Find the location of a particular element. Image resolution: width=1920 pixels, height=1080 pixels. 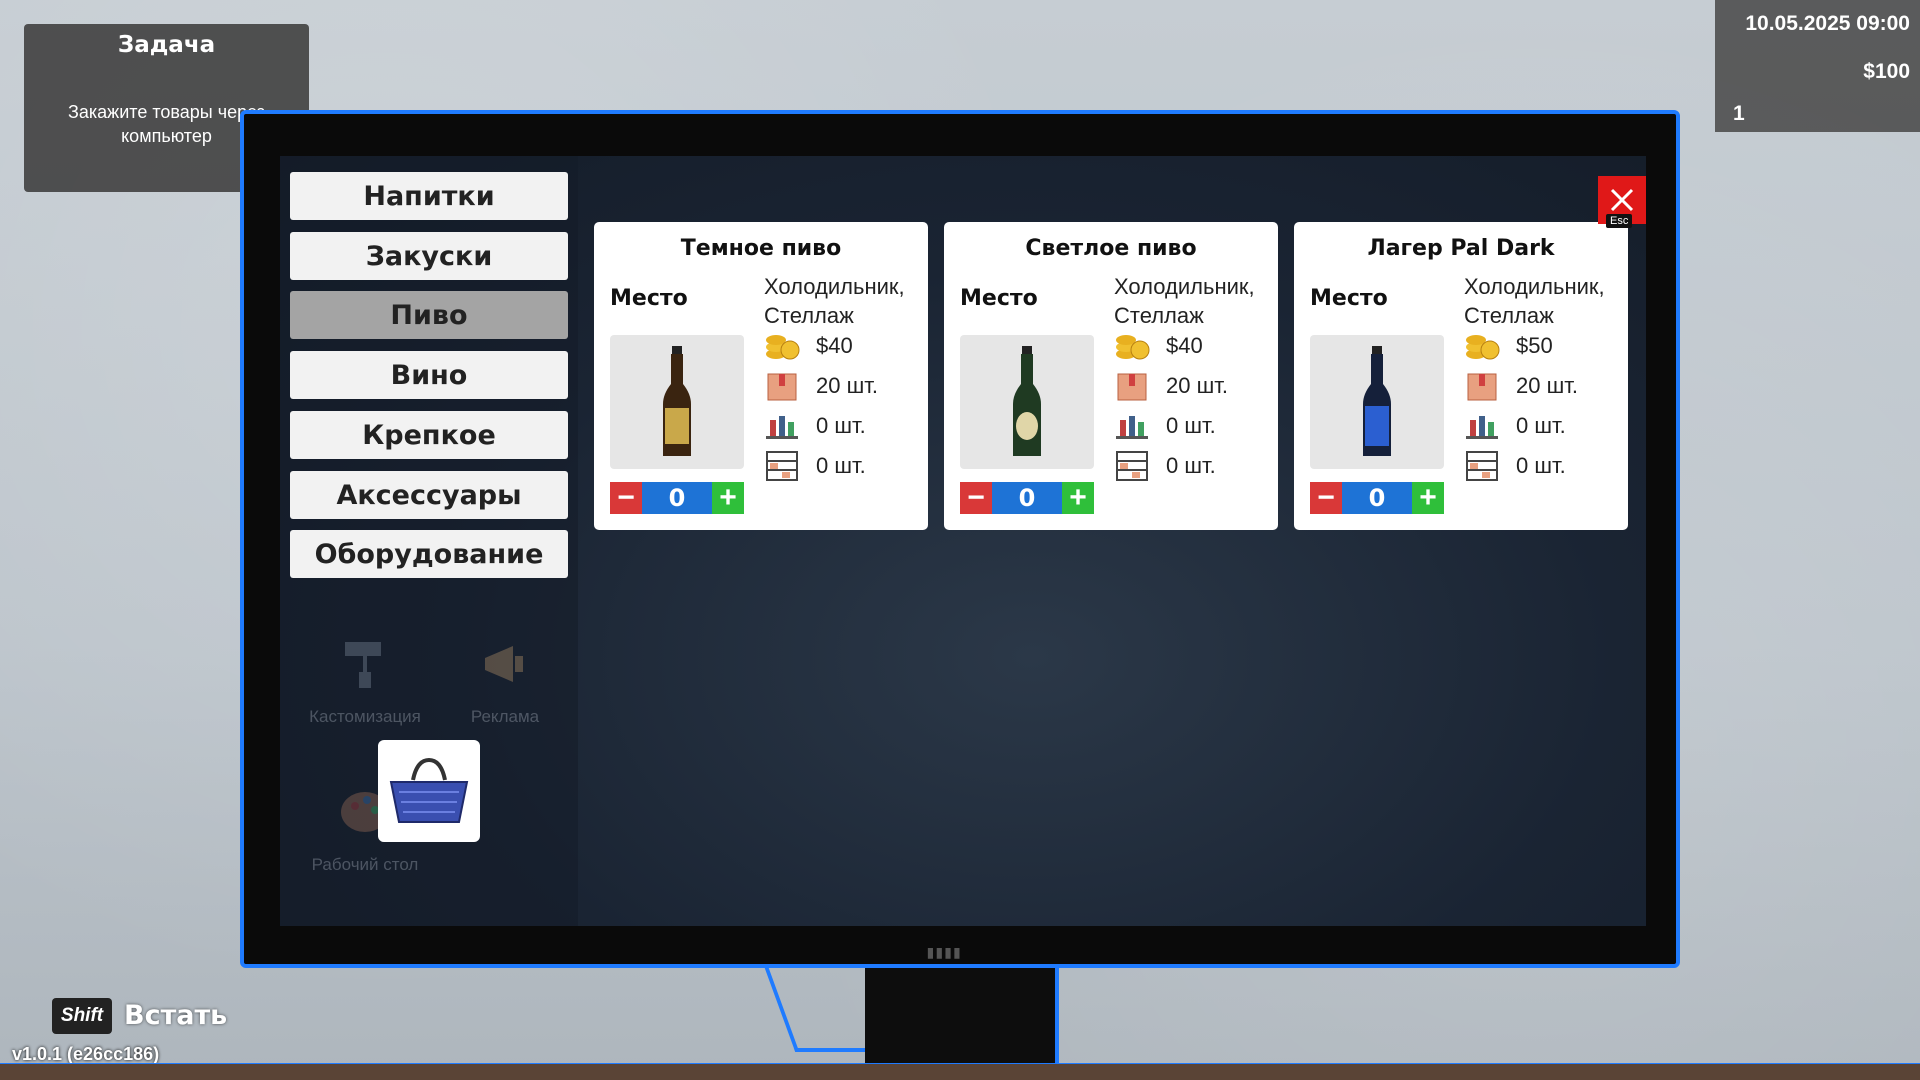

hud-datetime: 10.05.2025 09:00 is located at coordinates (1827, 23).